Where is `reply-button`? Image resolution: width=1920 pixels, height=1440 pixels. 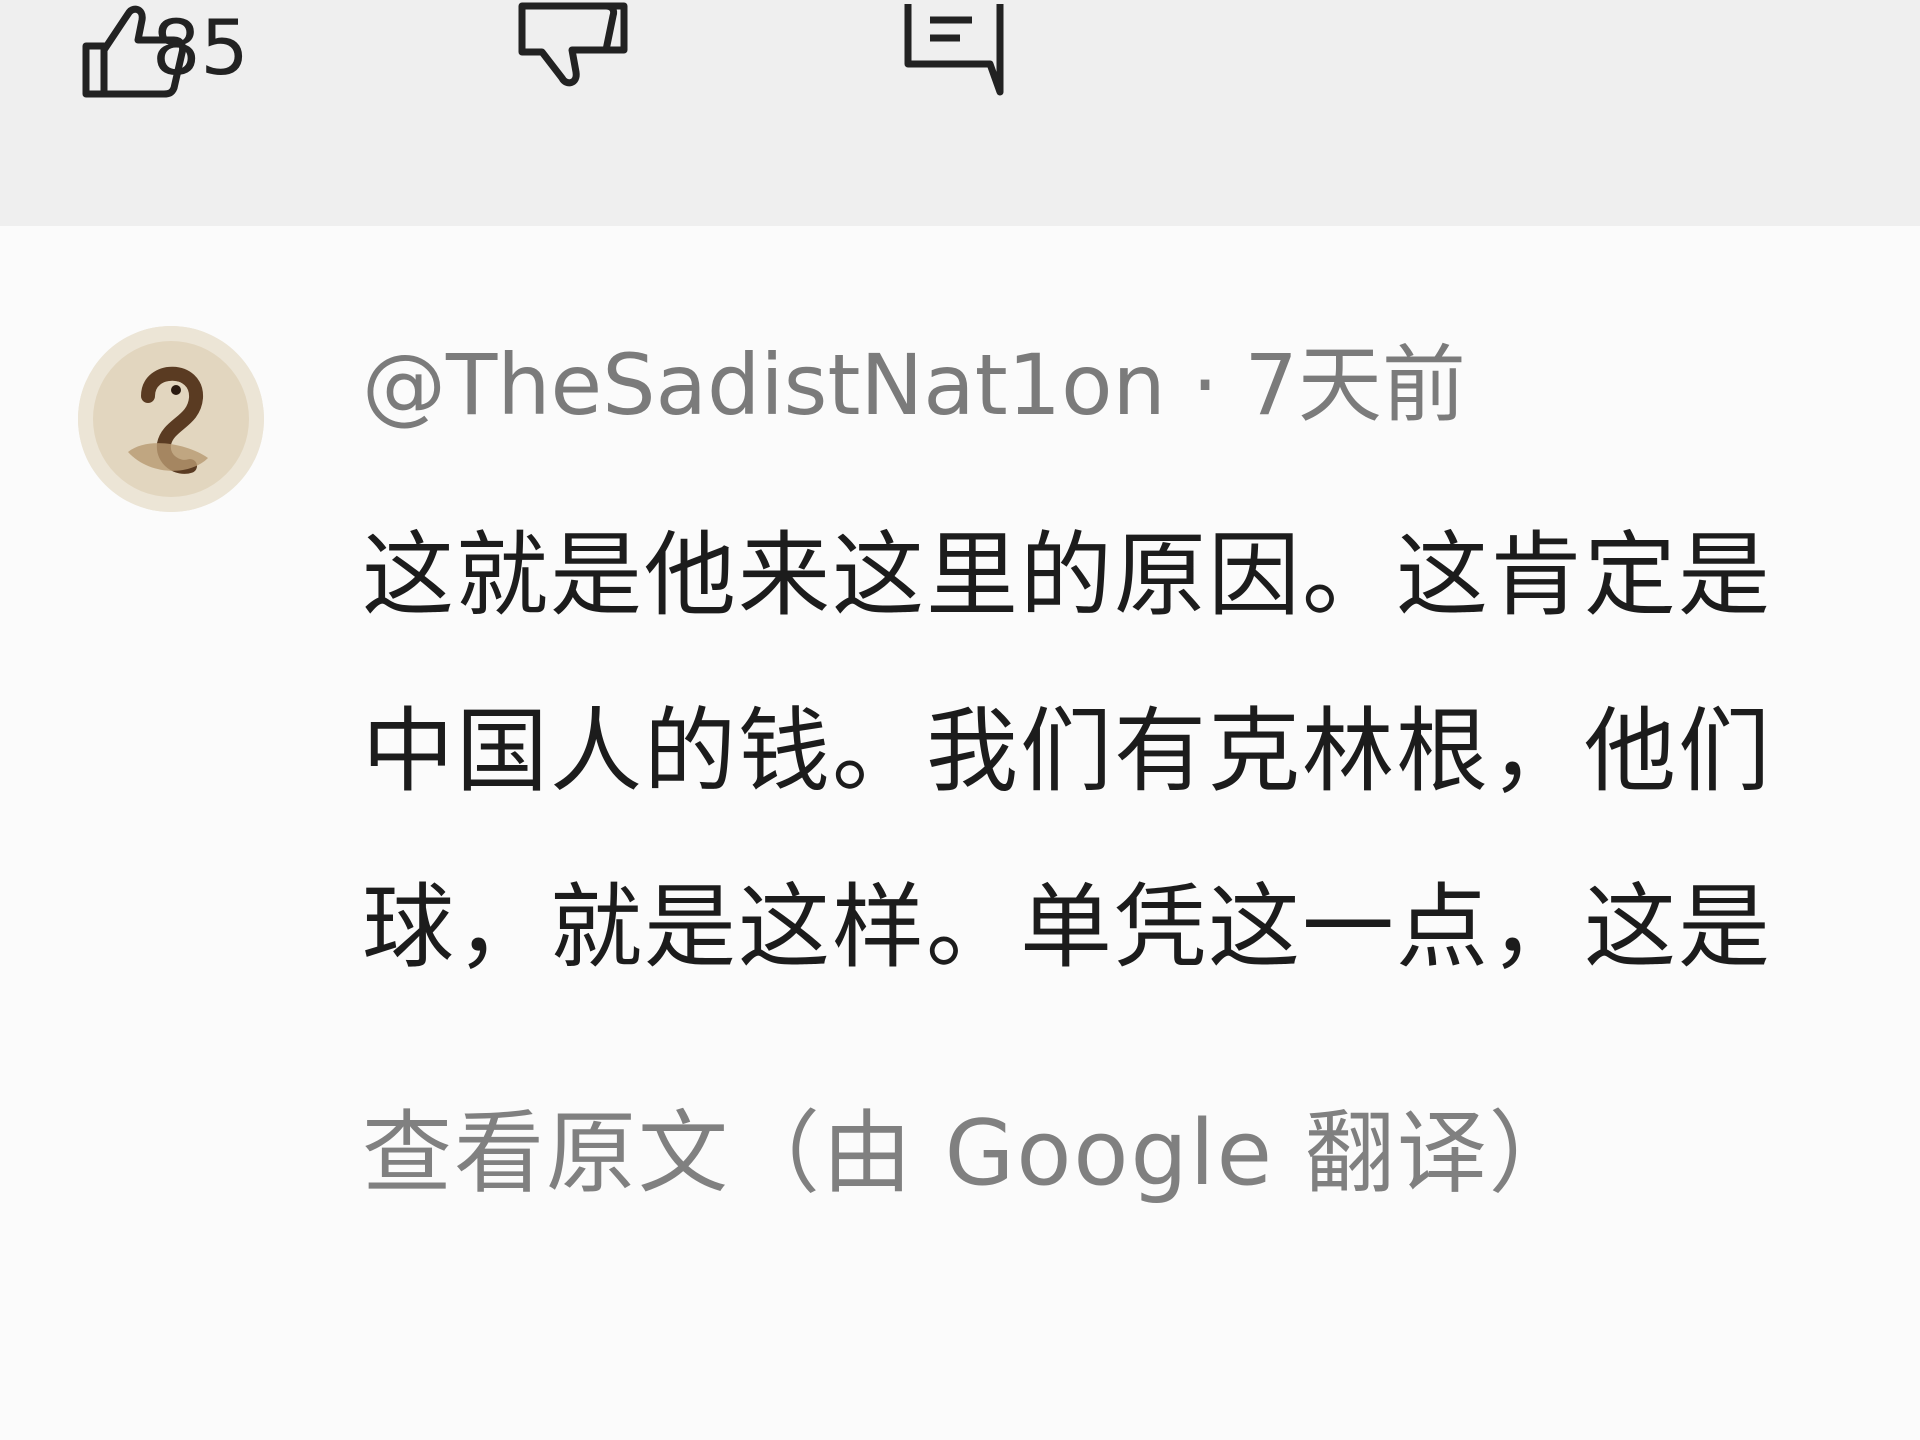
reply-button is located at coordinates (955, 50).